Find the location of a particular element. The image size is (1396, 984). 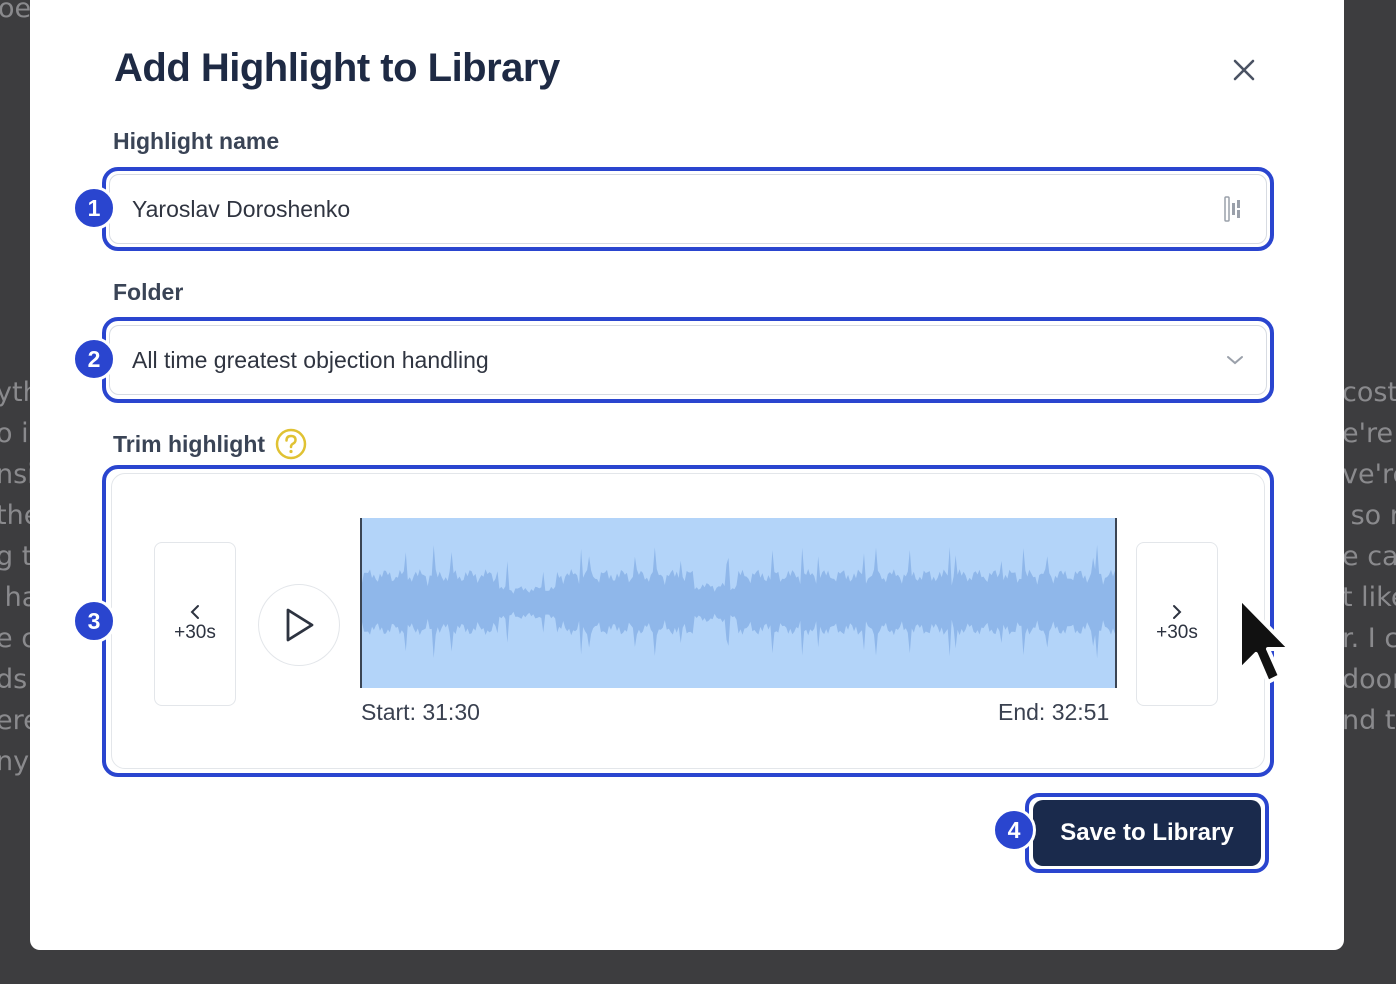

annotation-badge-4: 4 is located at coordinates (1014, 830).